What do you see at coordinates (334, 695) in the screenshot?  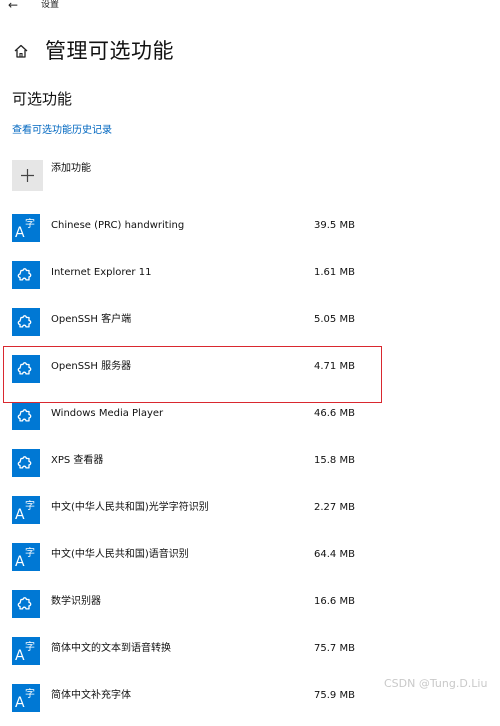 I see `feature-size: 75.9 MB` at bounding box center [334, 695].